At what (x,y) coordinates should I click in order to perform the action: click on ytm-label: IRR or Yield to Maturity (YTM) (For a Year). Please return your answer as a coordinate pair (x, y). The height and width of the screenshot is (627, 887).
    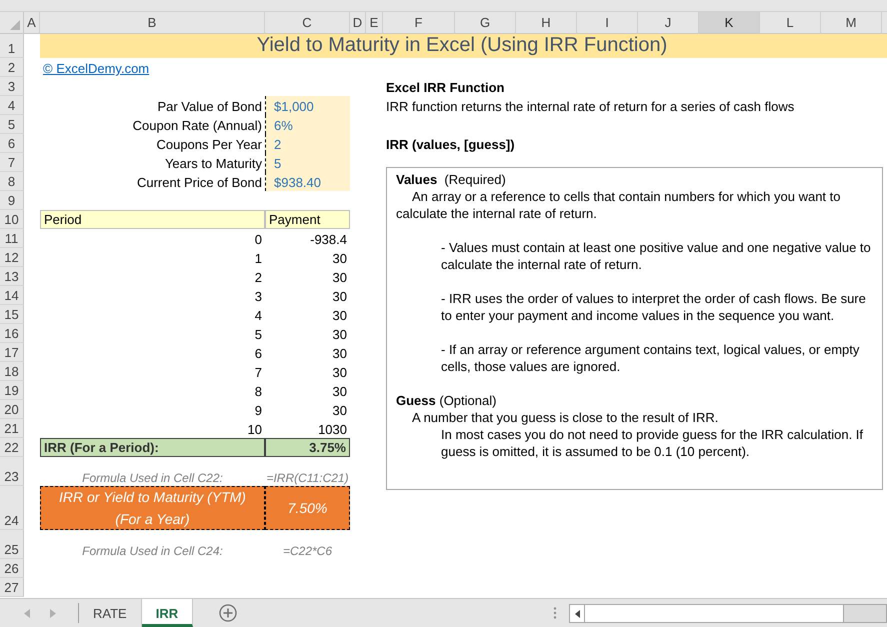
    Looking at the image, I should click on (152, 508).